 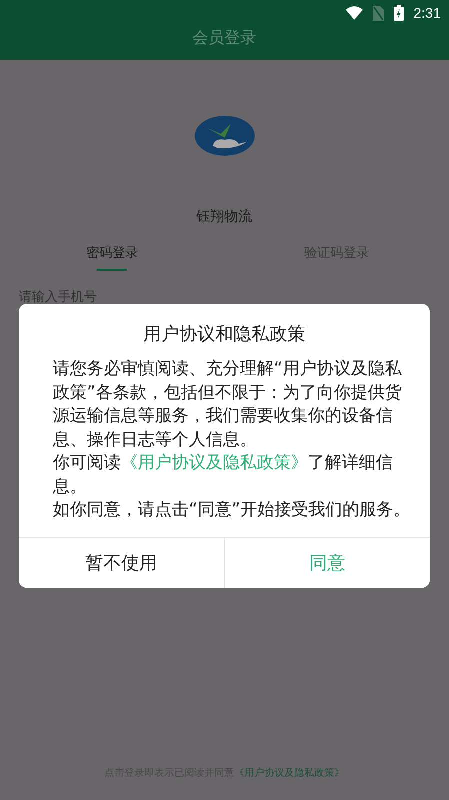 I want to click on header-title: 会员登录, so click(x=225, y=38).